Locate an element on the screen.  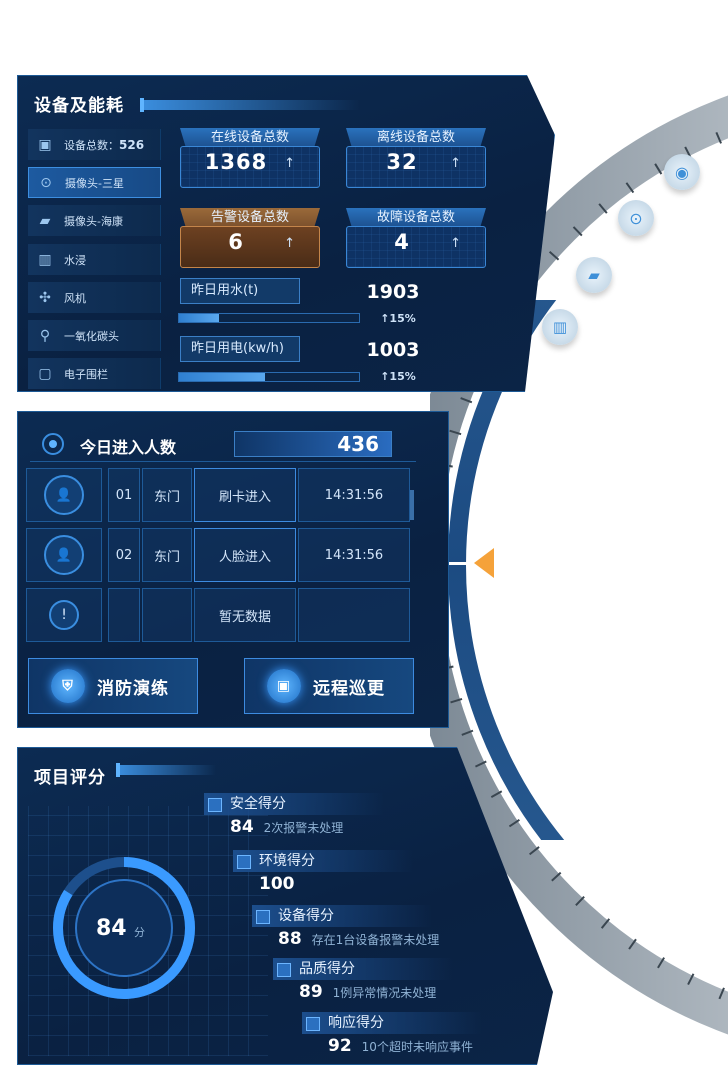
shield-icon: ⛨ is located at coordinates (68, 686).